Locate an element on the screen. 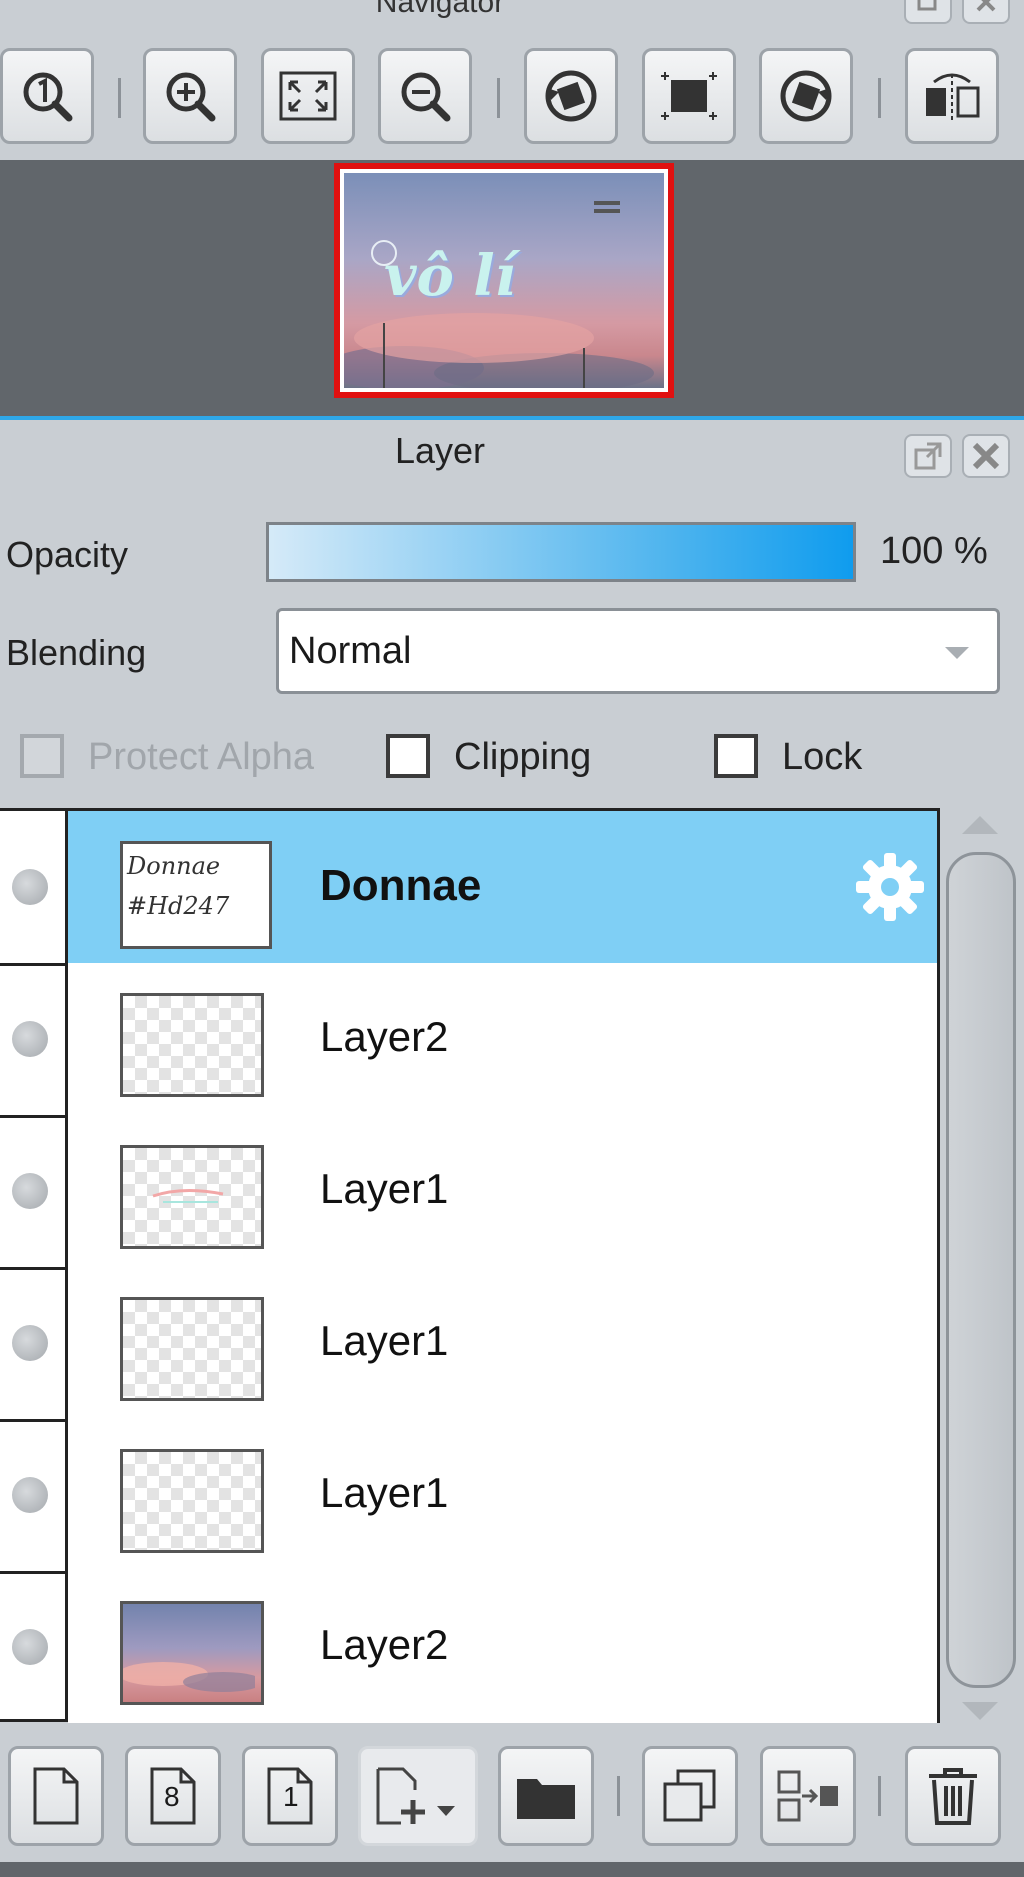 This screenshot has width=1024, height=1877. layer-thumbnail: Donnae #Hd247 is located at coordinates (196, 895).